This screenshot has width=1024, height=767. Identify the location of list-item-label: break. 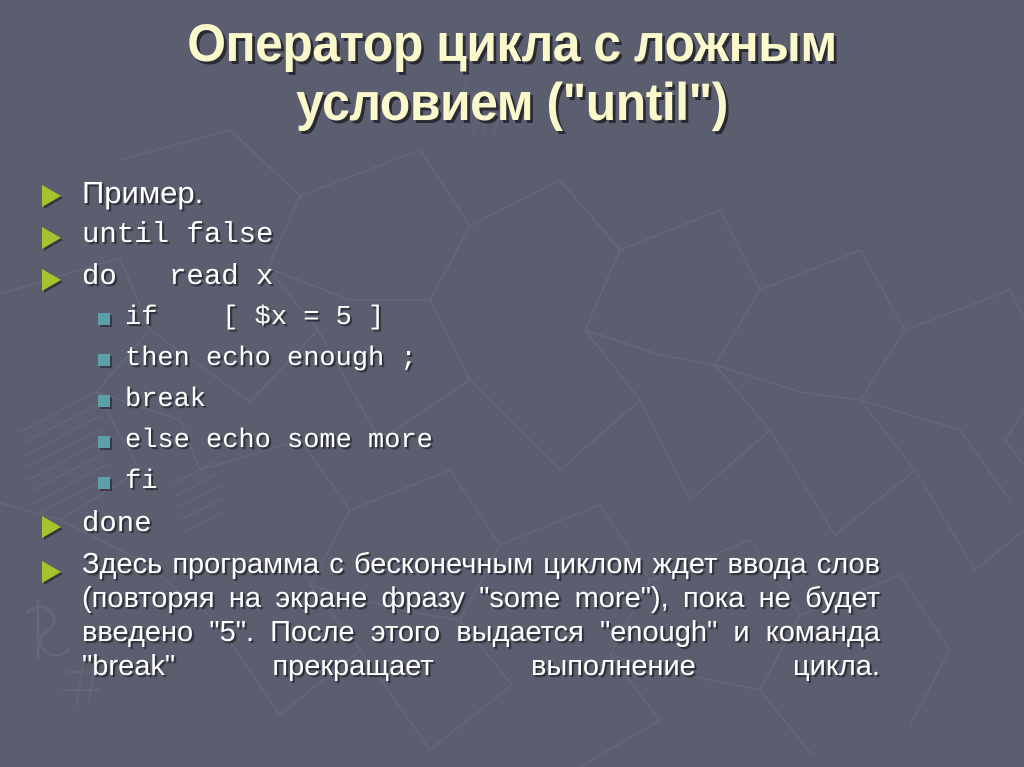
(166, 400).